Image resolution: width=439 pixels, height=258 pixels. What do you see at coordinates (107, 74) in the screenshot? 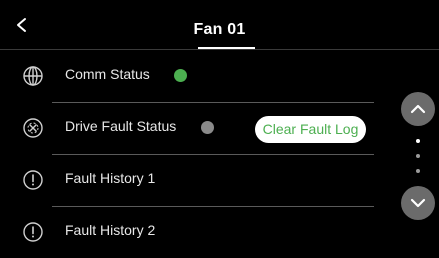
I see `comm-status-label: Comm Status` at bounding box center [107, 74].